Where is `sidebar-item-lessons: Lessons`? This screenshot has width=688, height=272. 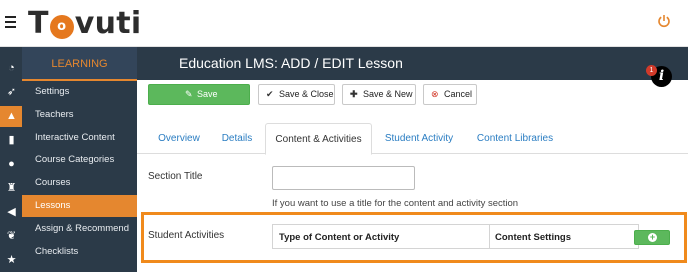
sidebar-item-lessons: Lessons is located at coordinates (79, 206).